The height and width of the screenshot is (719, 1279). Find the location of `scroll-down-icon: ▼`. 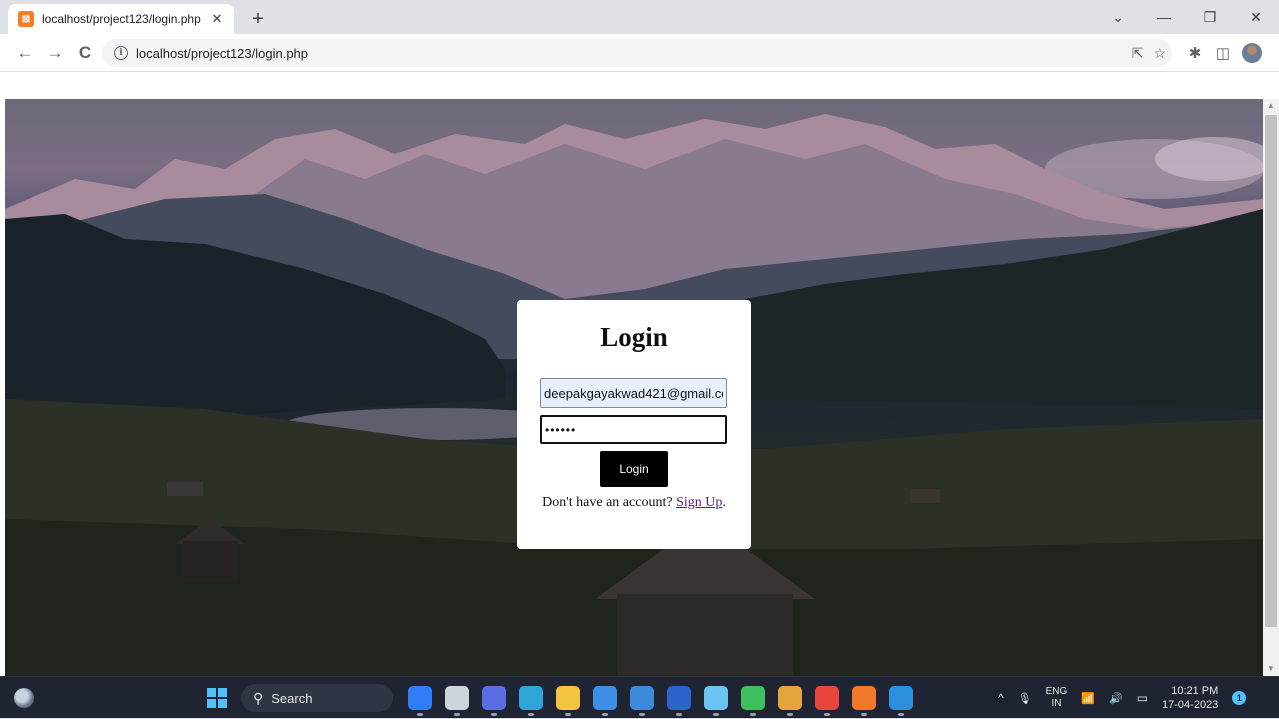

scroll-down-icon: ▼ is located at coordinates (1271, 669).